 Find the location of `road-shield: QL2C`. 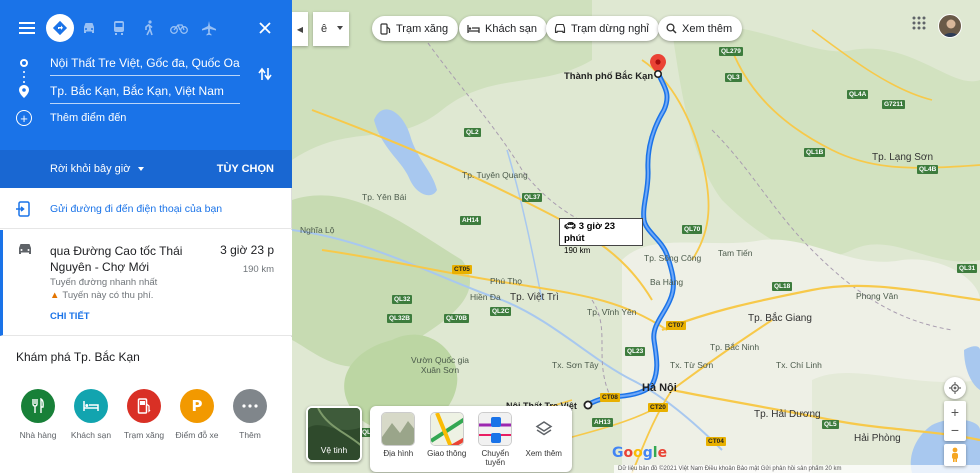

road-shield: QL2C is located at coordinates (501, 311).